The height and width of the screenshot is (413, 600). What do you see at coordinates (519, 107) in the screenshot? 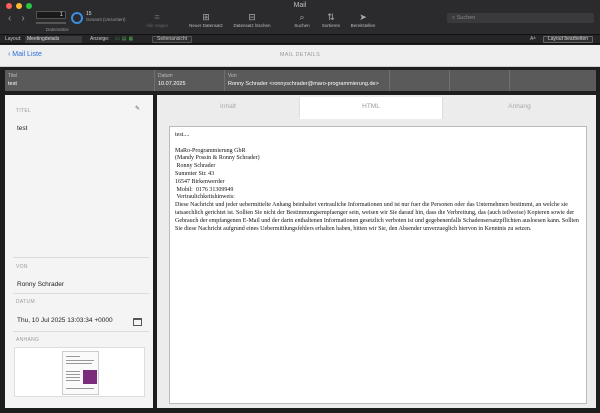
I see `tab-anhang: Anhang` at bounding box center [519, 107].